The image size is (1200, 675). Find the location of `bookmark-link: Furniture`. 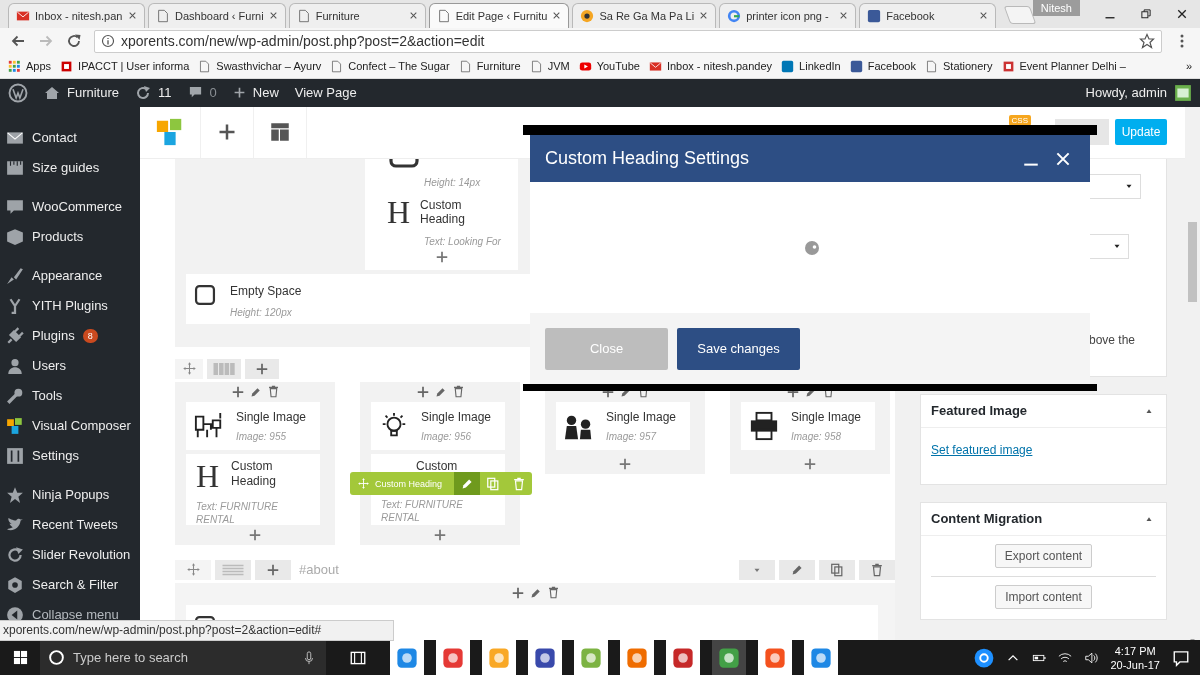

bookmark-link: Furniture is located at coordinates (489, 66).